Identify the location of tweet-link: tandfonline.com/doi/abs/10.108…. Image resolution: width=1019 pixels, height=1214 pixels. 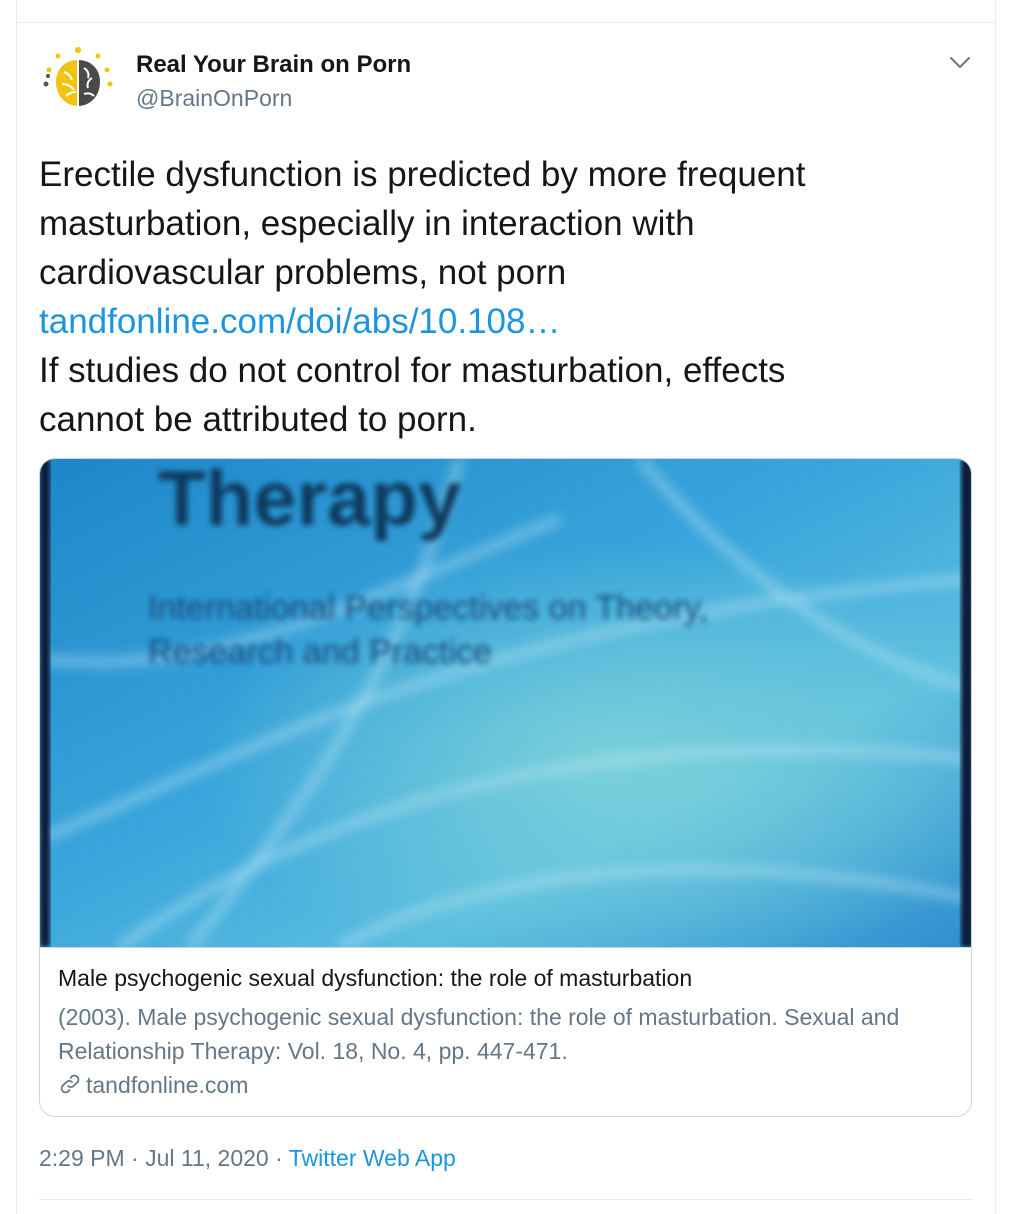
(499, 321).